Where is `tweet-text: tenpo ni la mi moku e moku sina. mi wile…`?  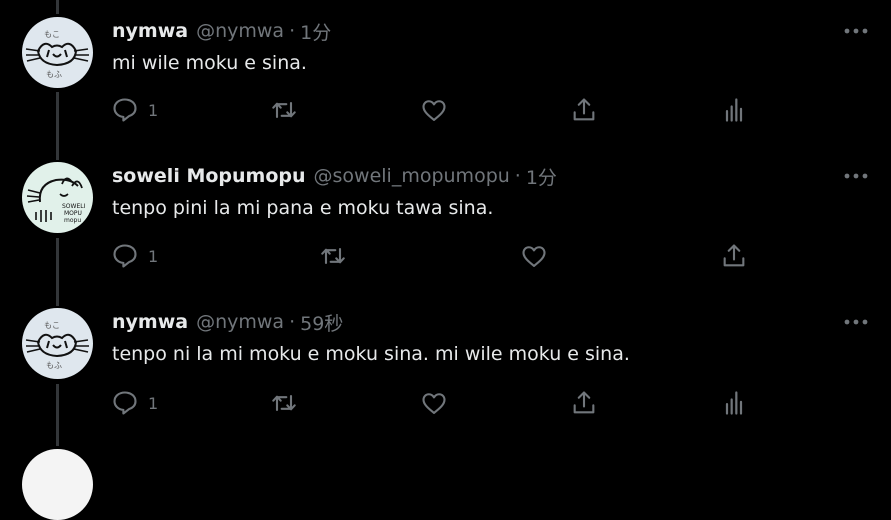
tweet-text: tenpo ni la mi moku e moku sina. mi wile… is located at coordinates (371, 354).